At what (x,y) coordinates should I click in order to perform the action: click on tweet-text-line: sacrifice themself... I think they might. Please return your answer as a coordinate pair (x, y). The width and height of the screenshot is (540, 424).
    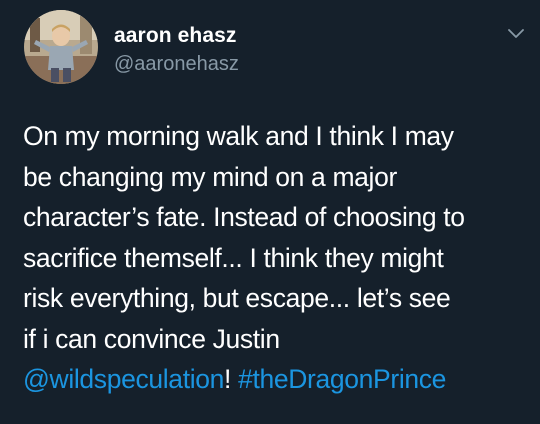
    Looking at the image, I should click on (233, 257).